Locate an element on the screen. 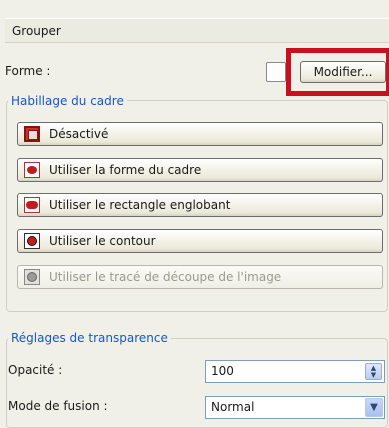  highlight-annotation is located at coordinates (337, 72).